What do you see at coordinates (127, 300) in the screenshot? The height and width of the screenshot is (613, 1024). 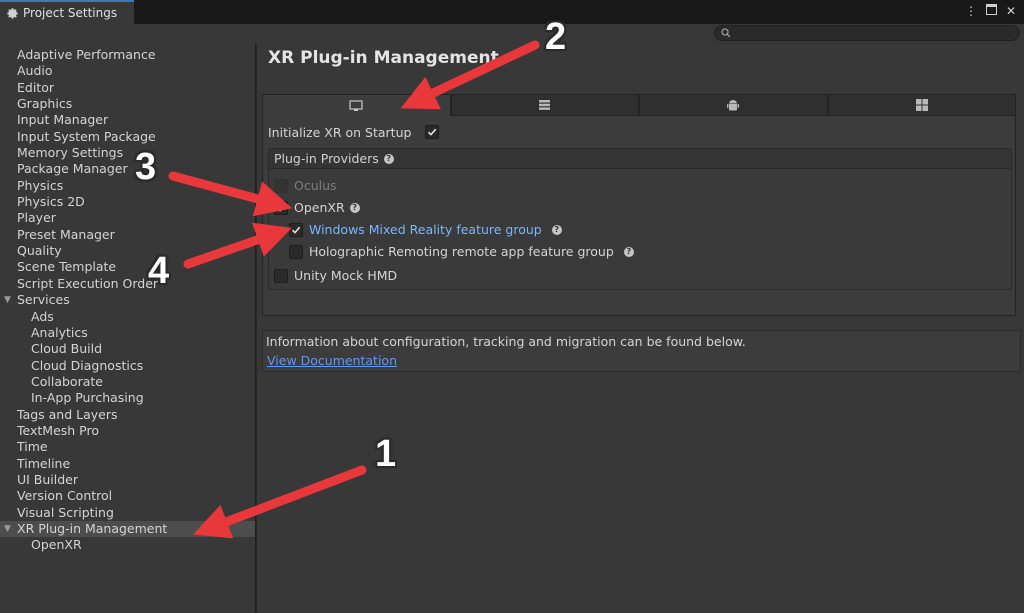 I see `sidebar-item-services: ▼ Services` at bounding box center [127, 300].